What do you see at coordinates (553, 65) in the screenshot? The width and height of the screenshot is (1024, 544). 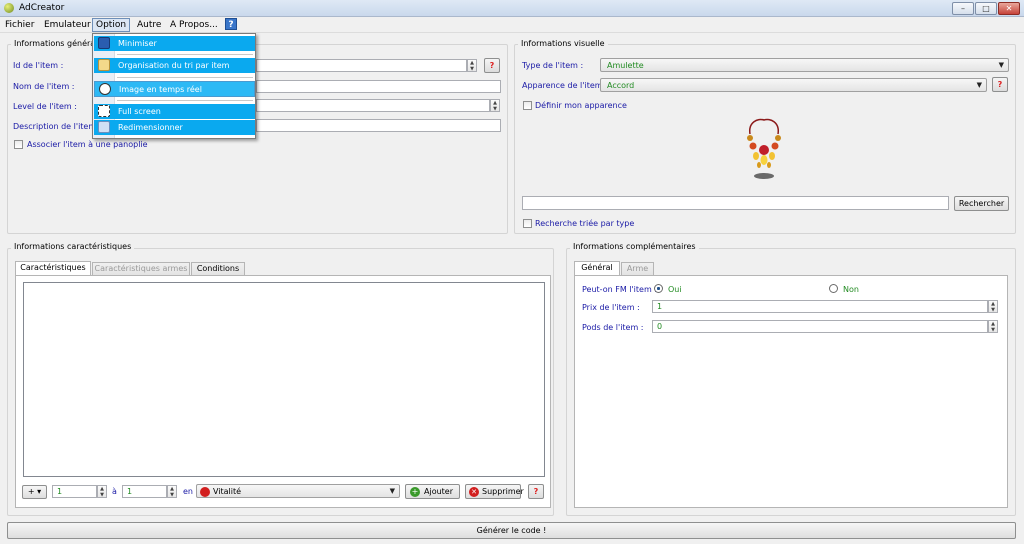 I see `type-label: Type de l'item :` at bounding box center [553, 65].